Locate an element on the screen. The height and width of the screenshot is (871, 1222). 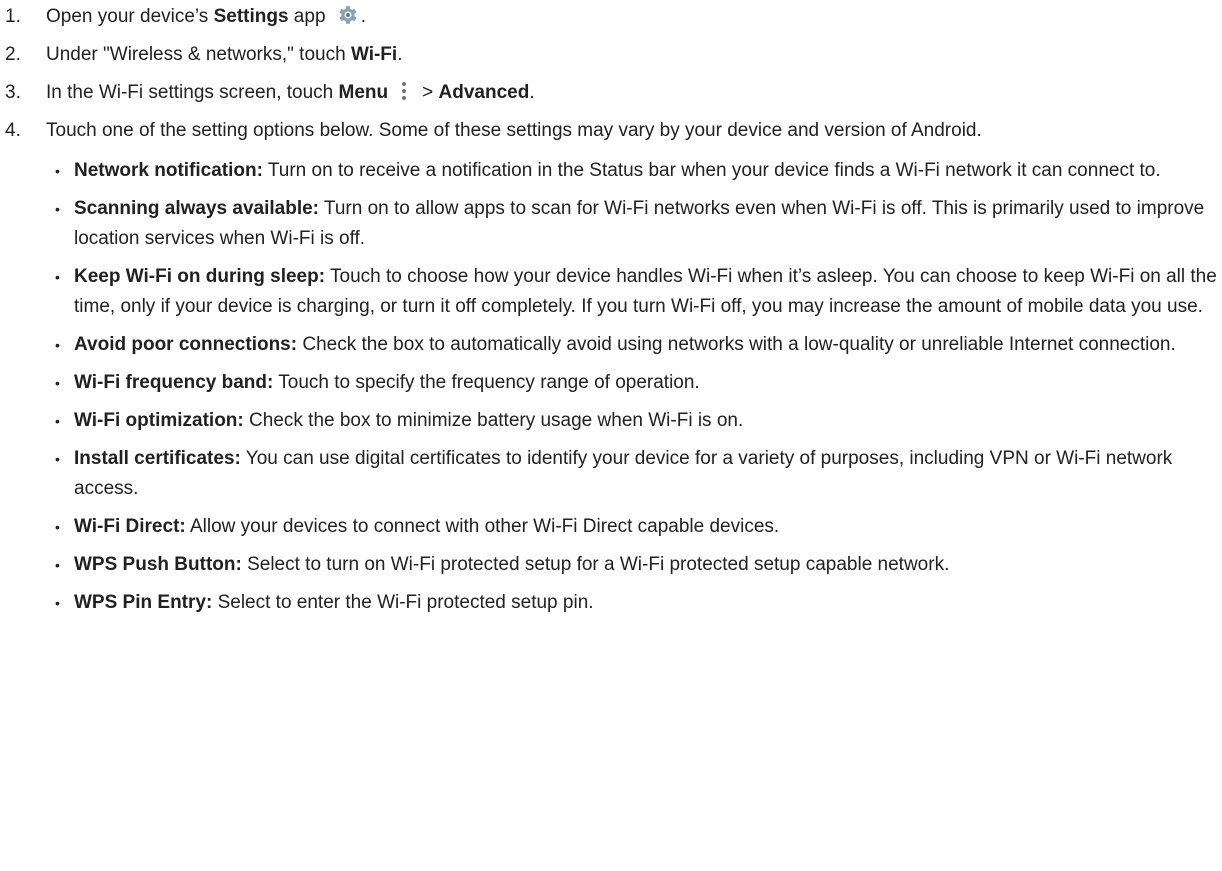
option-title: WPS Pin Entry: is located at coordinates (143, 602).